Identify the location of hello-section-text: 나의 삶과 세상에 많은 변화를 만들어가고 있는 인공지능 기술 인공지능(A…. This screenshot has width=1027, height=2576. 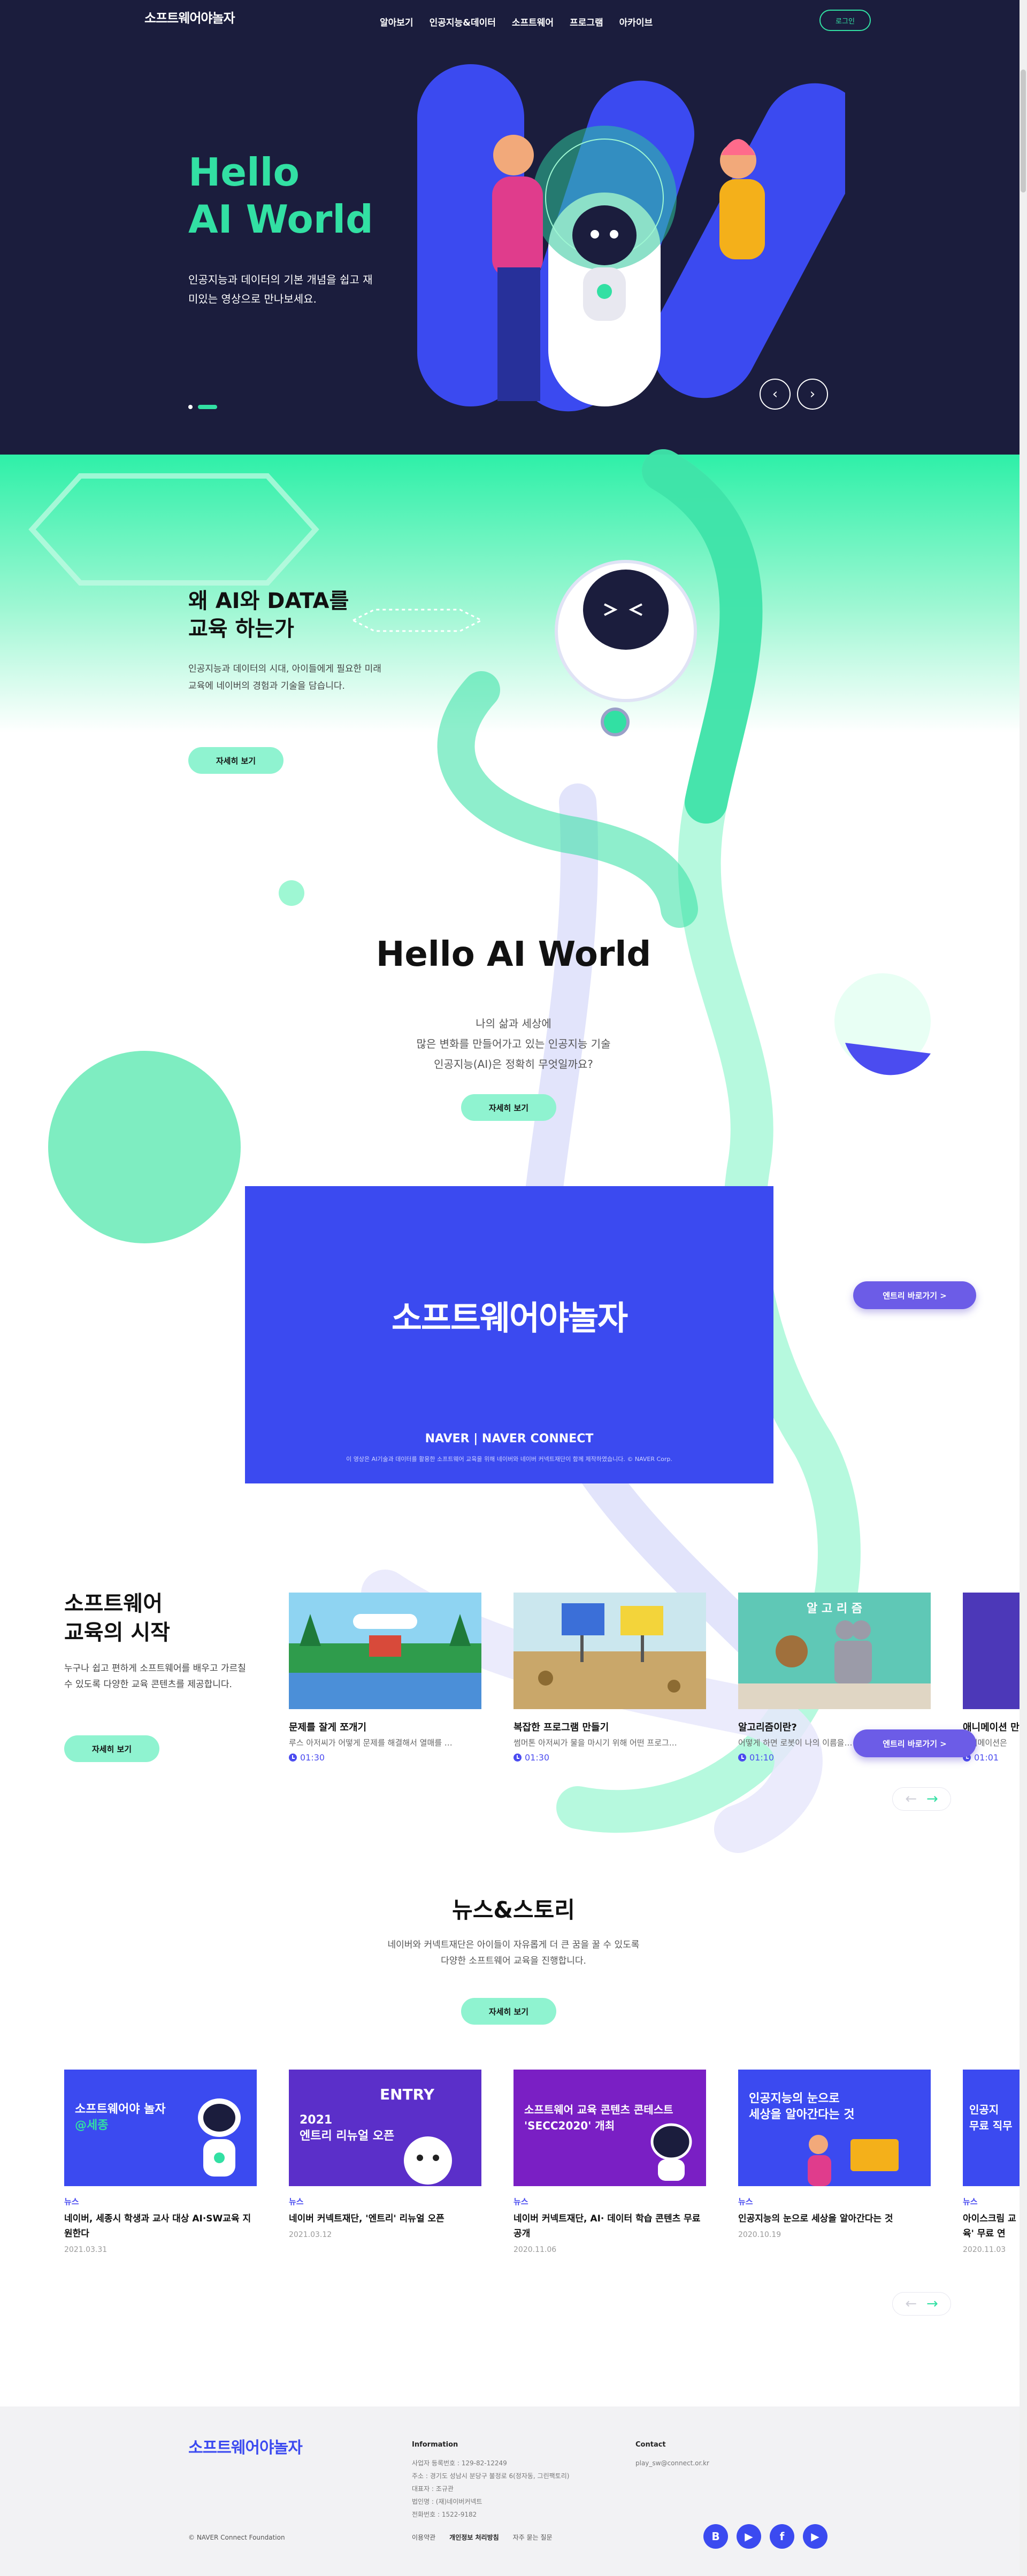
(513, 1043).